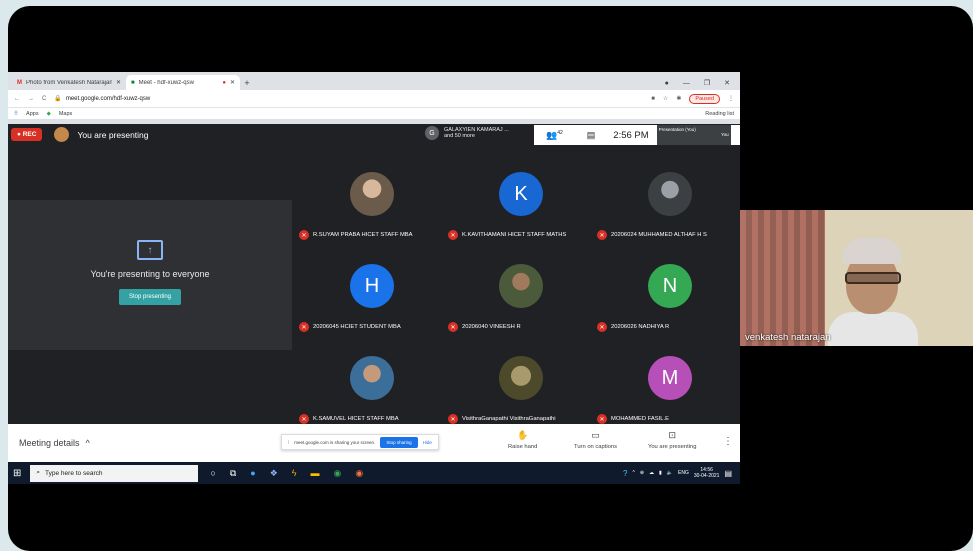  What do you see at coordinates (642, 473) in the screenshot?
I see `network-icon: ⊕` at bounding box center [642, 473].